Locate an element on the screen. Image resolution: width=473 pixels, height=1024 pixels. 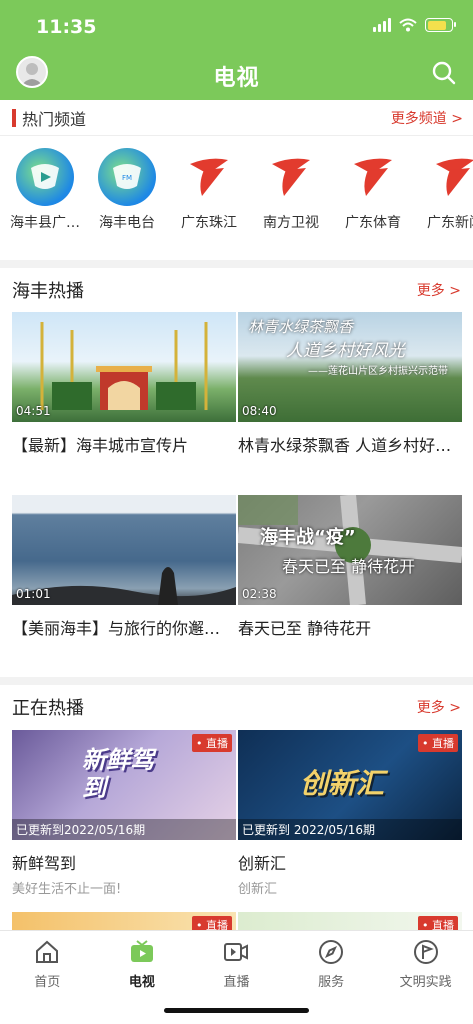
video-title: 春天已至 静待花开 is located at coordinates (305, 628).